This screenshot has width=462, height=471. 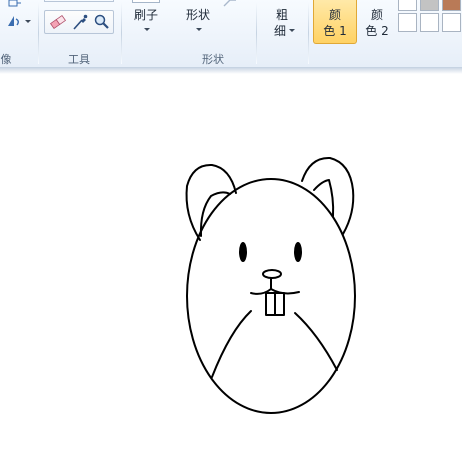 What do you see at coordinates (231, 4) in the screenshot?
I see `outline-icon` at bounding box center [231, 4].